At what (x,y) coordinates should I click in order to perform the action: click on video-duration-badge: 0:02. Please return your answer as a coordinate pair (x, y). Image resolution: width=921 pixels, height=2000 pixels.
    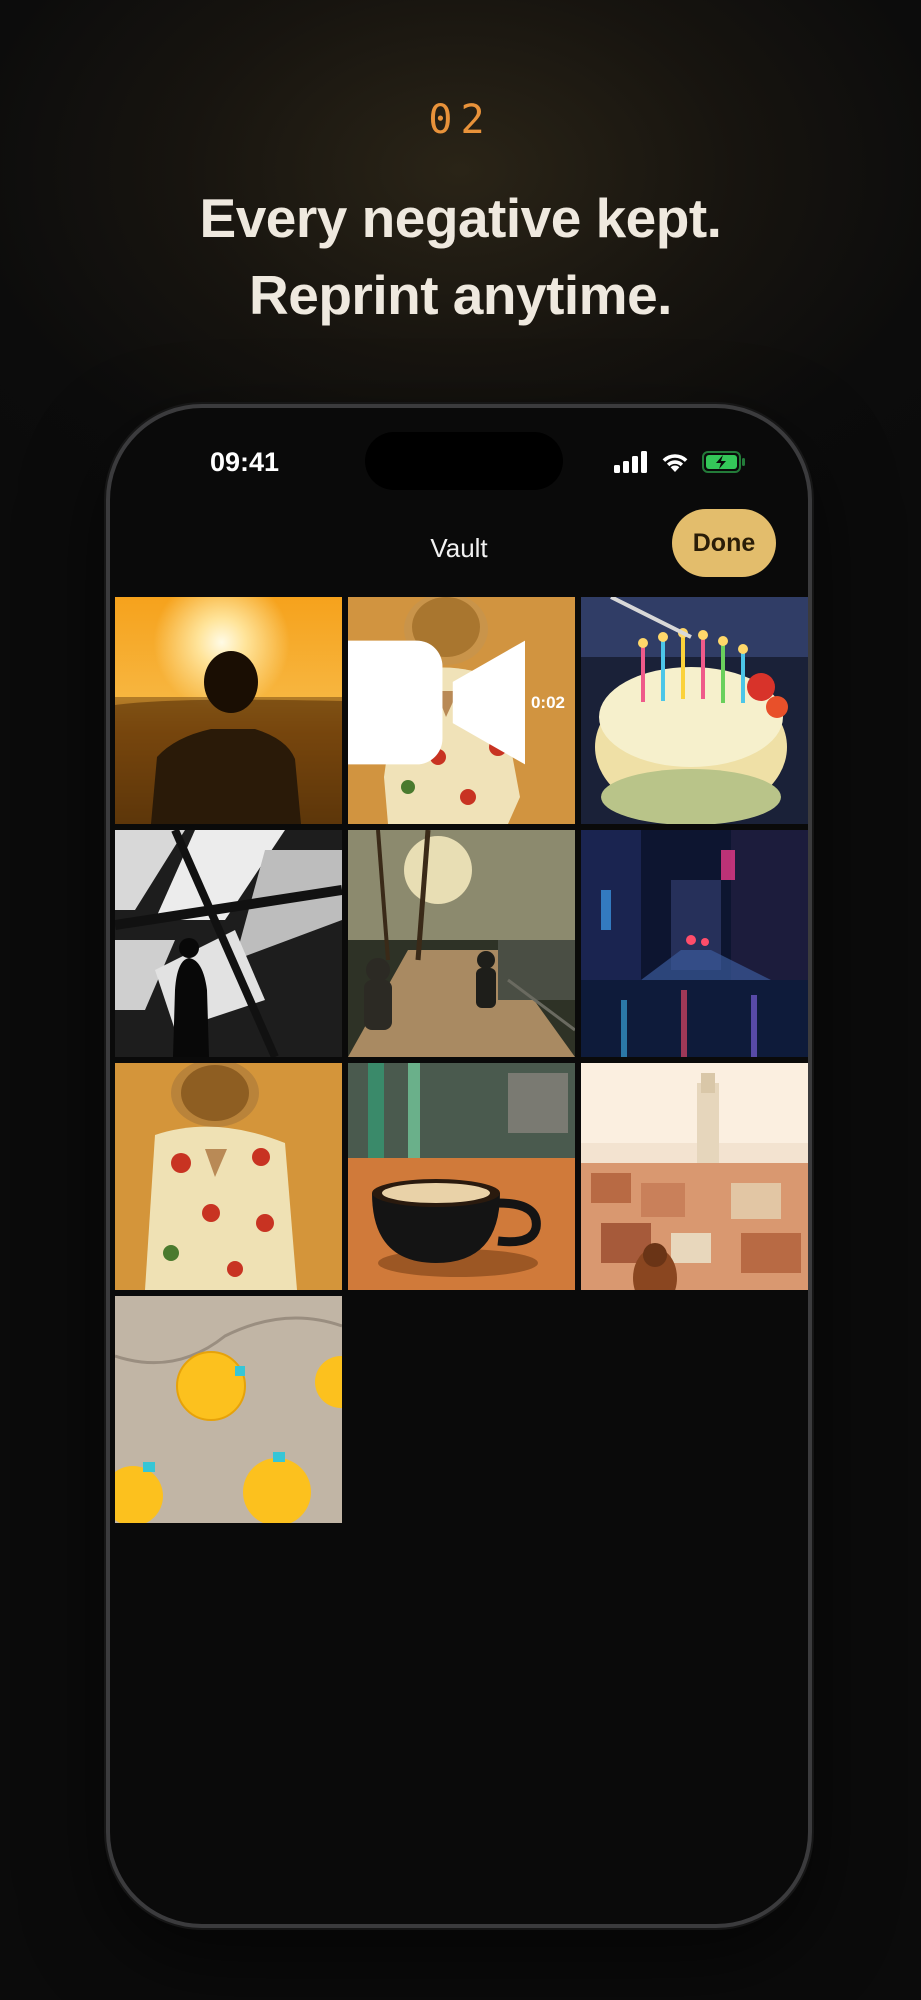
    Looking at the image, I should click on (456, 706).